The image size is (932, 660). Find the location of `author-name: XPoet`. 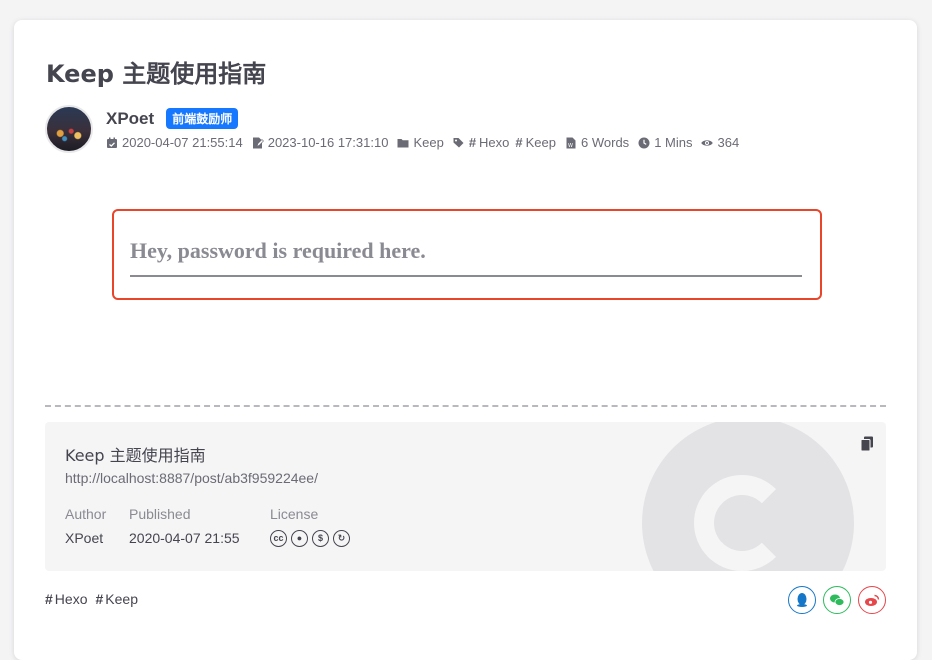

author-name: XPoet is located at coordinates (130, 119).